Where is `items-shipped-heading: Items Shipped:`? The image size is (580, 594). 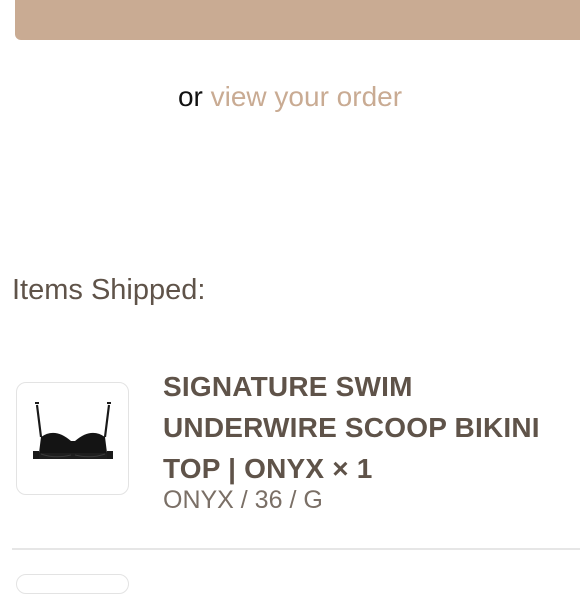 items-shipped-heading: Items Shipped: is located at coordinates (109, 290).